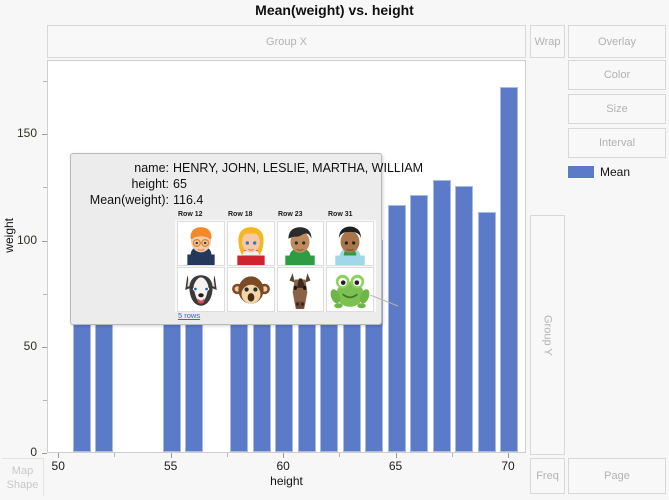  I want to click on boy-dark-hair-avatar-icon, so click(300, 243).